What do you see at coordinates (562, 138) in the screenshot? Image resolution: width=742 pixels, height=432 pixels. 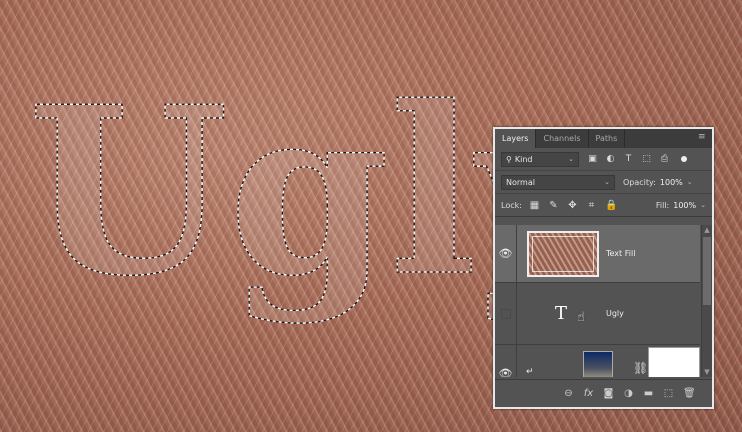 I see `tab-channels: Channels` at bounding box center [562, 138].